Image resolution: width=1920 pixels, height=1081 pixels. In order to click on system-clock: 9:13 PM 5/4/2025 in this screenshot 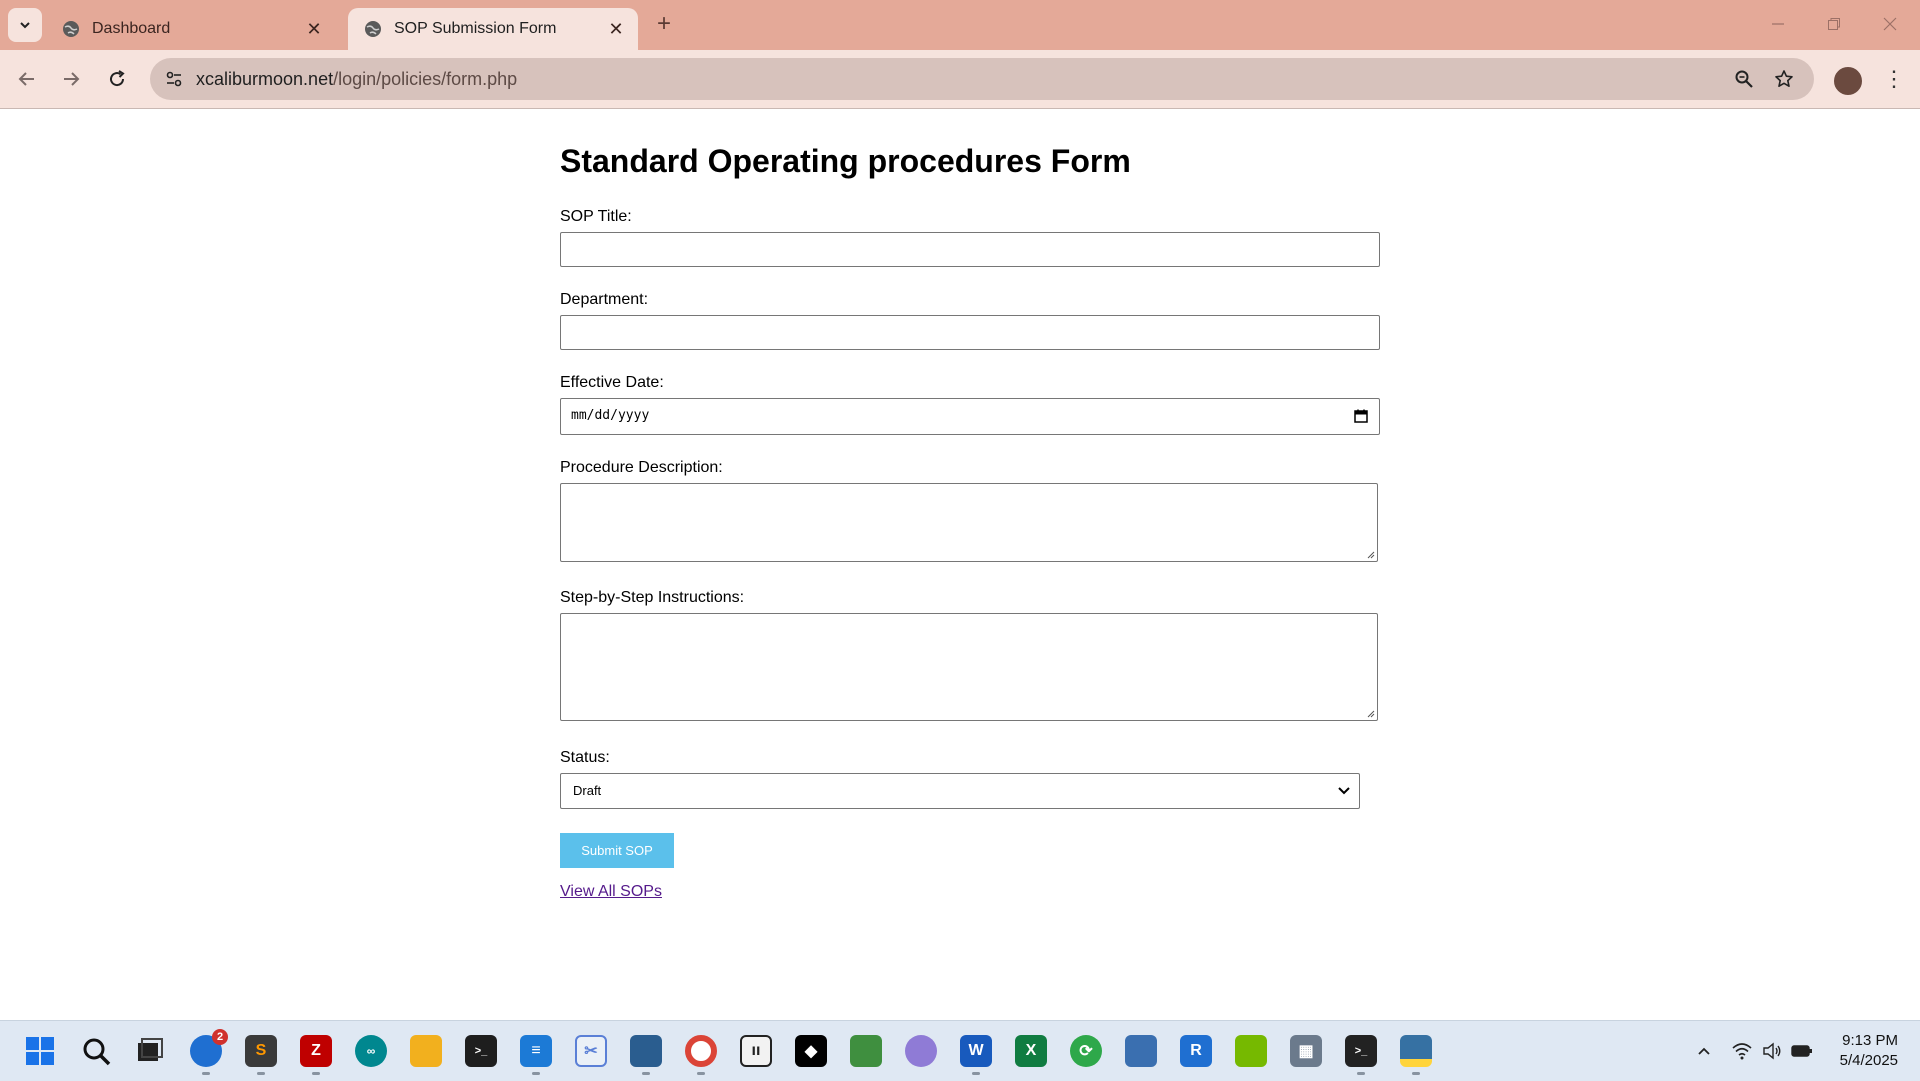, I will do `click(1869, 1051)`.